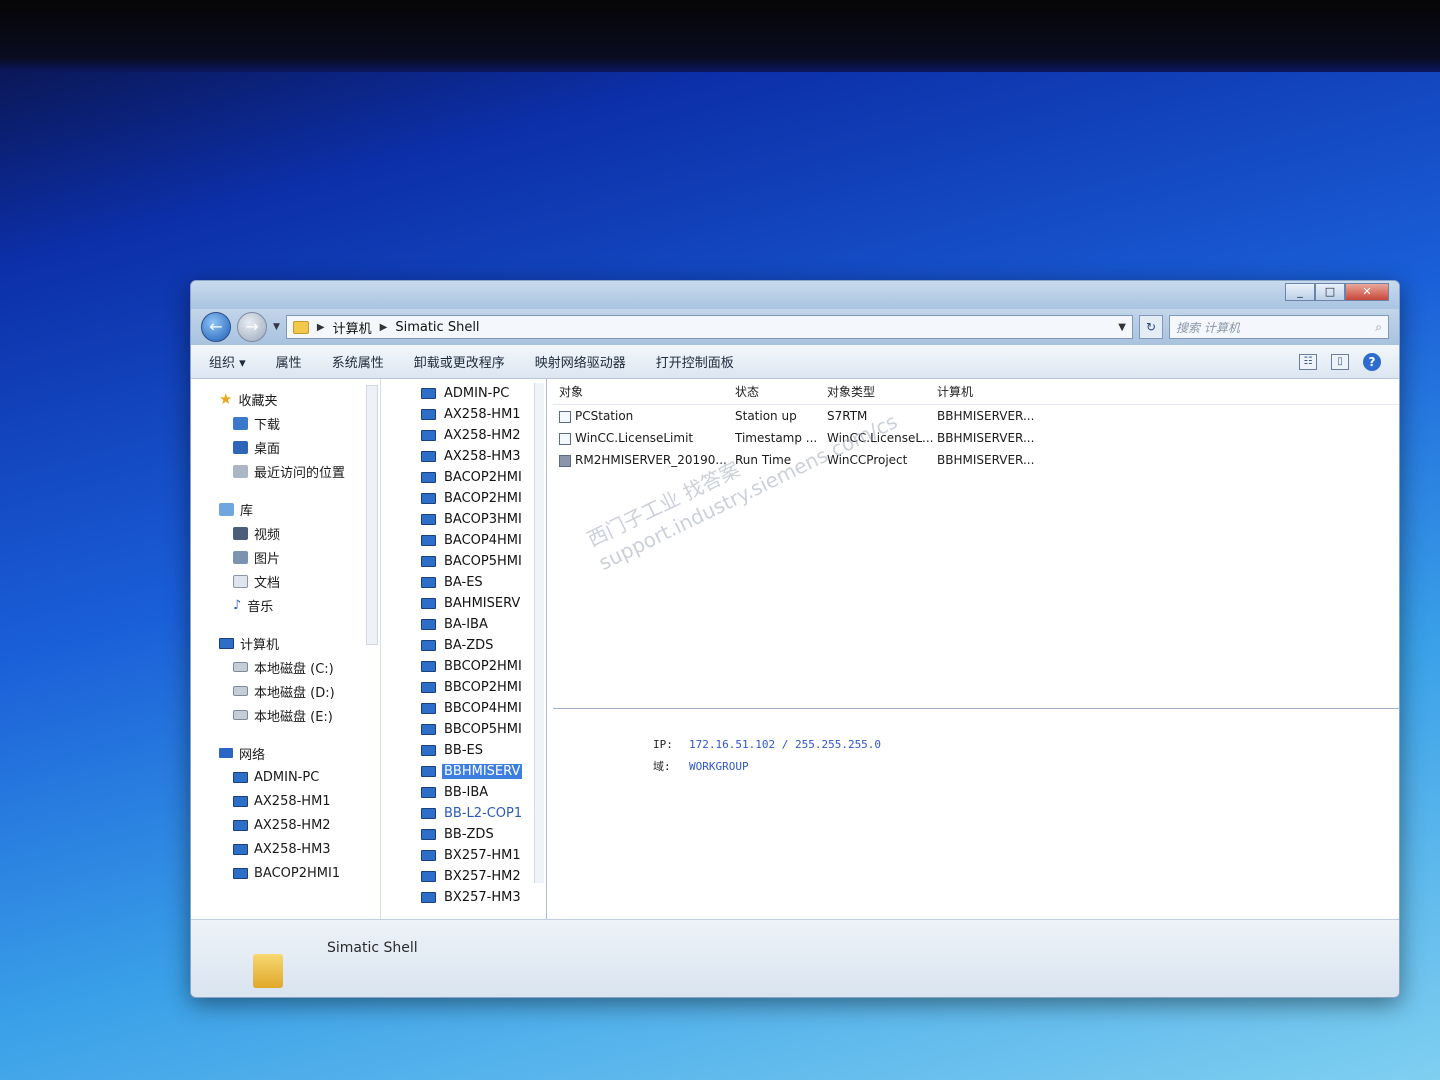 This screenshot has width=1440, height=1080. I want to click on tree-item: BB-ZDS, so click(483, 834).